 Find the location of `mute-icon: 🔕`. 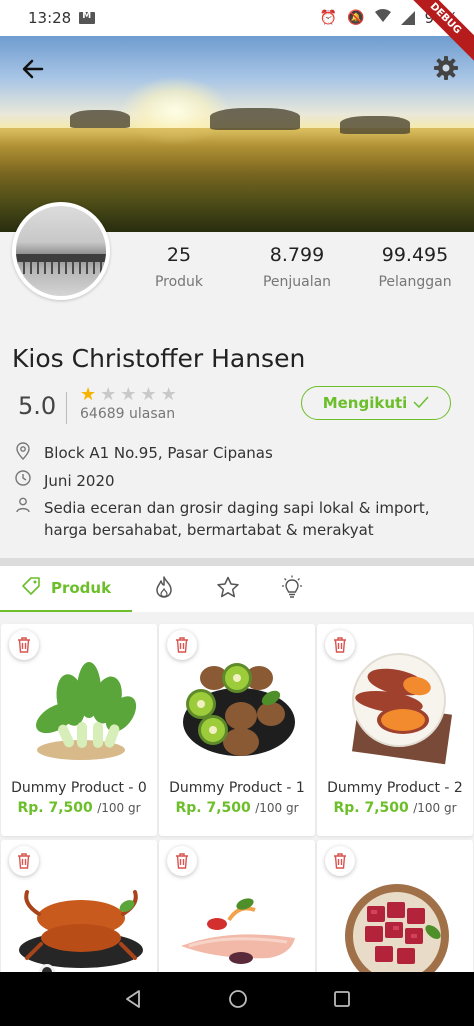

mute-icon: 🔕 is located at coordinates (356, 18).